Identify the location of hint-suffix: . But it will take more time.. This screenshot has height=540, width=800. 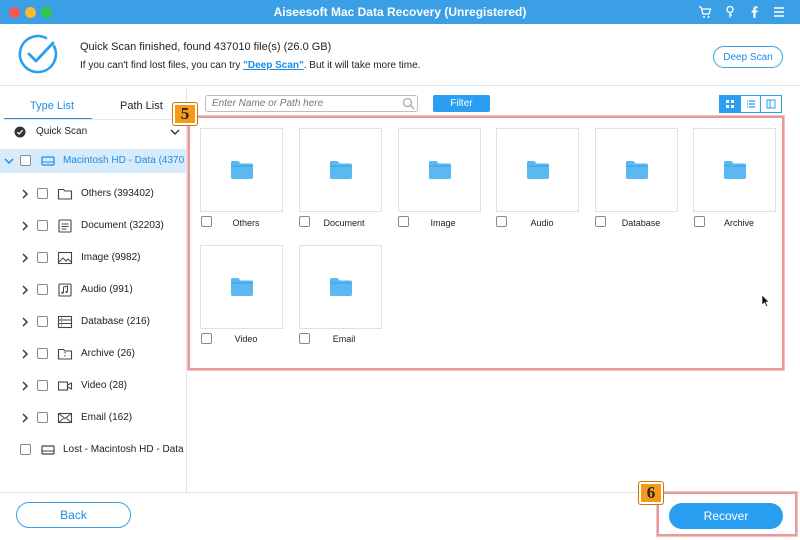
(362, 65).